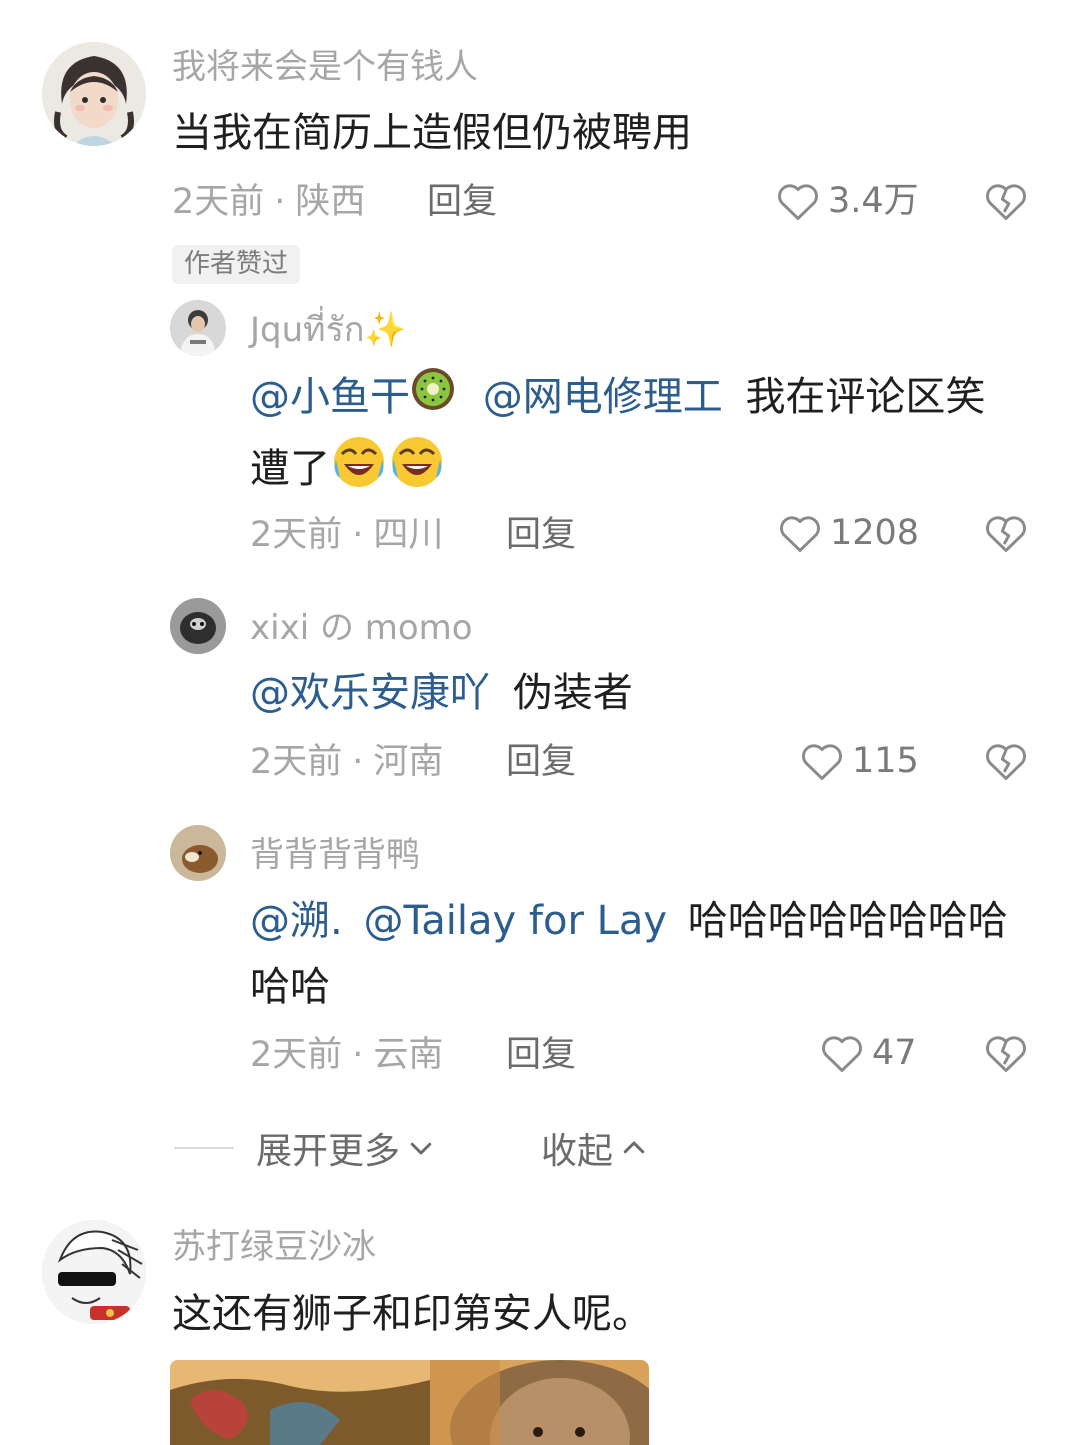 The width and height of the screenshot is (1084, 1445). I want to click on collapse-button: 收起, so click(595, 1148).